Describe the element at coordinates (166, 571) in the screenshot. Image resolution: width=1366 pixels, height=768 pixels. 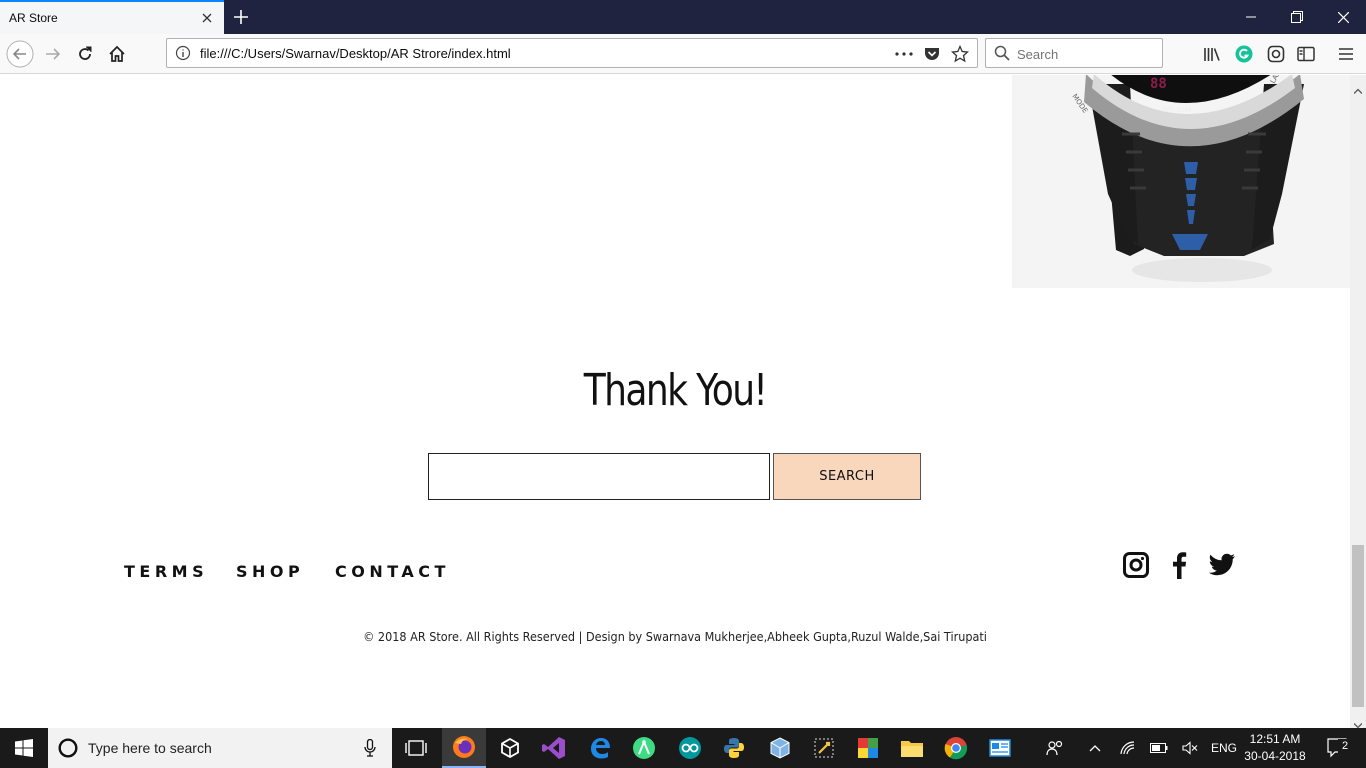
I see `footer-link-terms: TERMS` at that location.